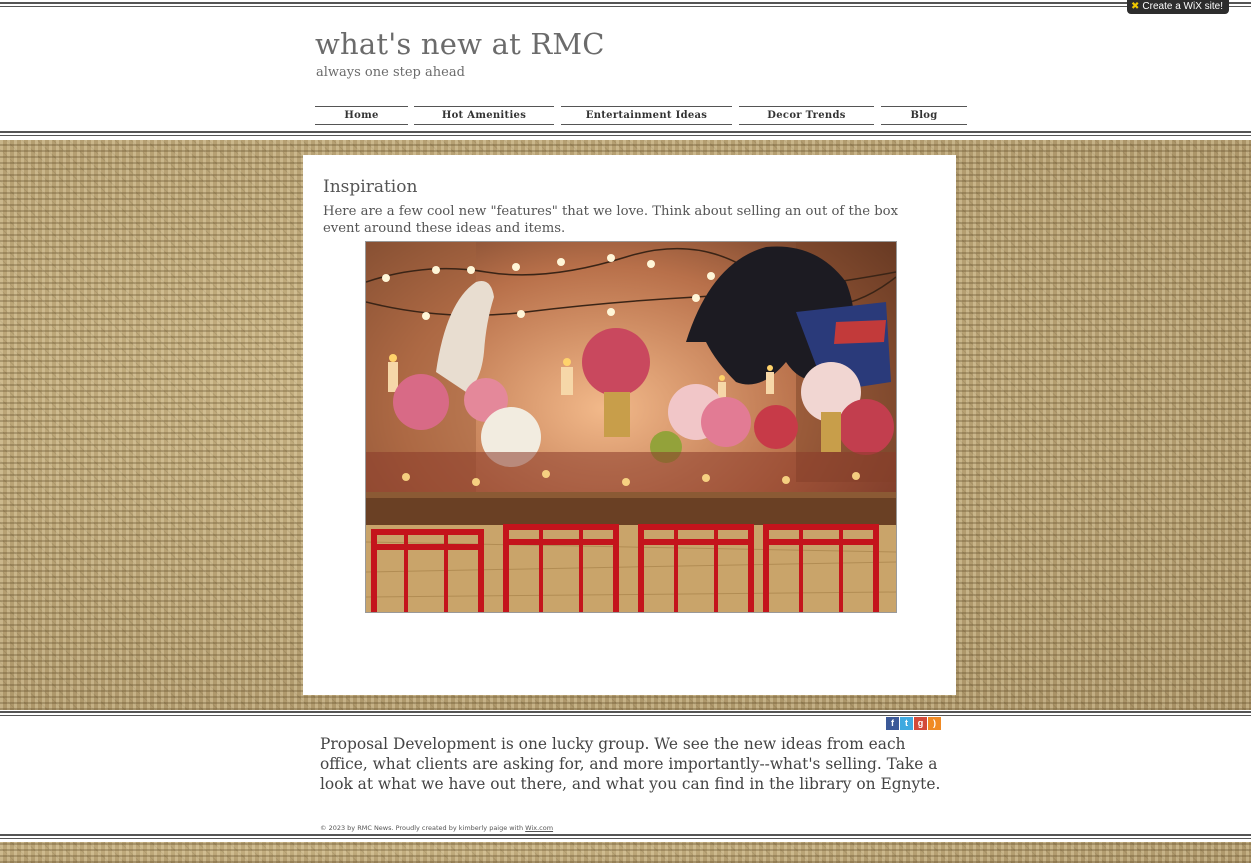  What do you see at coordinates (625, 835) in the screenshot?
I see `bottom-rule` at bounding box center [625, 835].